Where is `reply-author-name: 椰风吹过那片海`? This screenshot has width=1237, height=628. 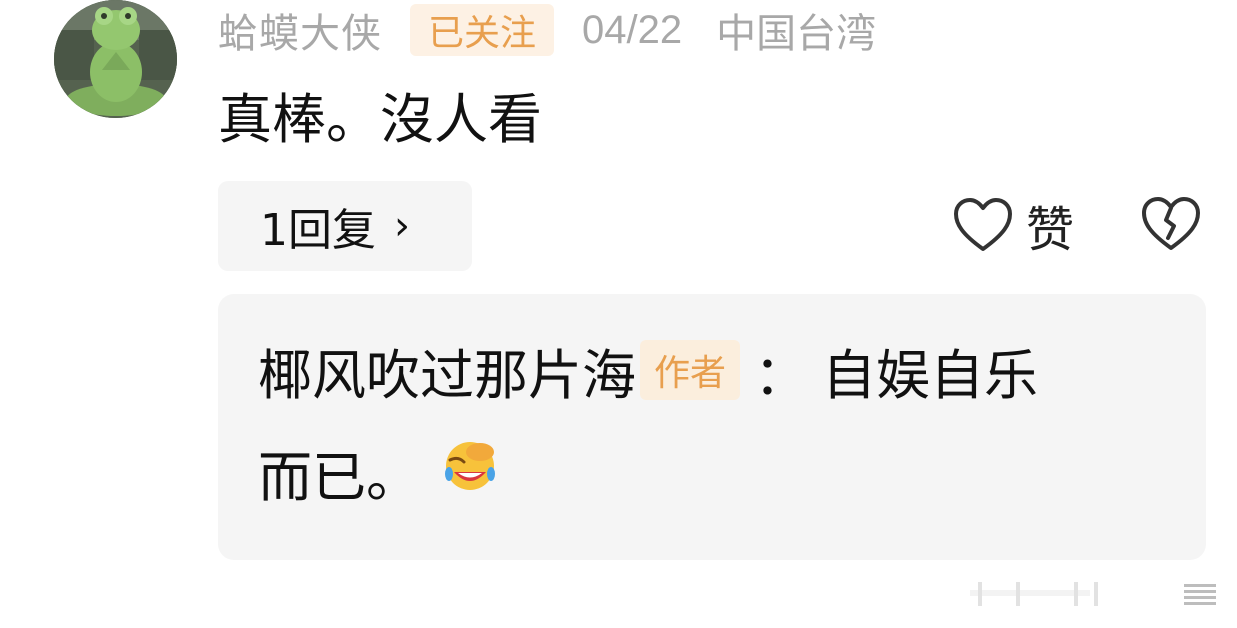
reply-author-name: 椰风吹过那片海 is located at coordinates (447, 370).